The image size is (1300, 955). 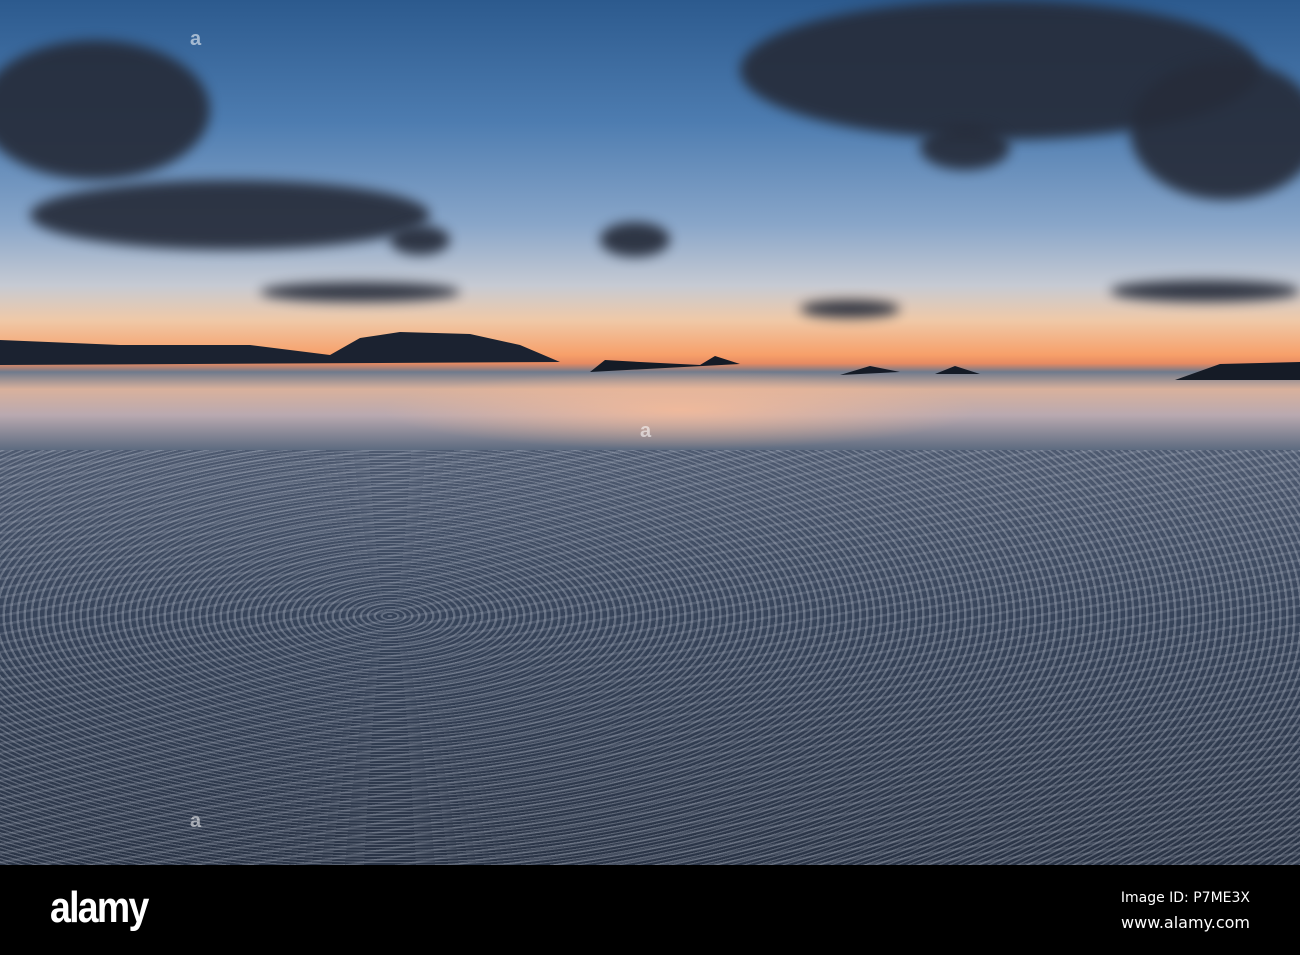 What do you see at coordinates (1185, 922) in the screenshot?
I see `site-url: www.alamy.com` at bounding box center [1185, 922].